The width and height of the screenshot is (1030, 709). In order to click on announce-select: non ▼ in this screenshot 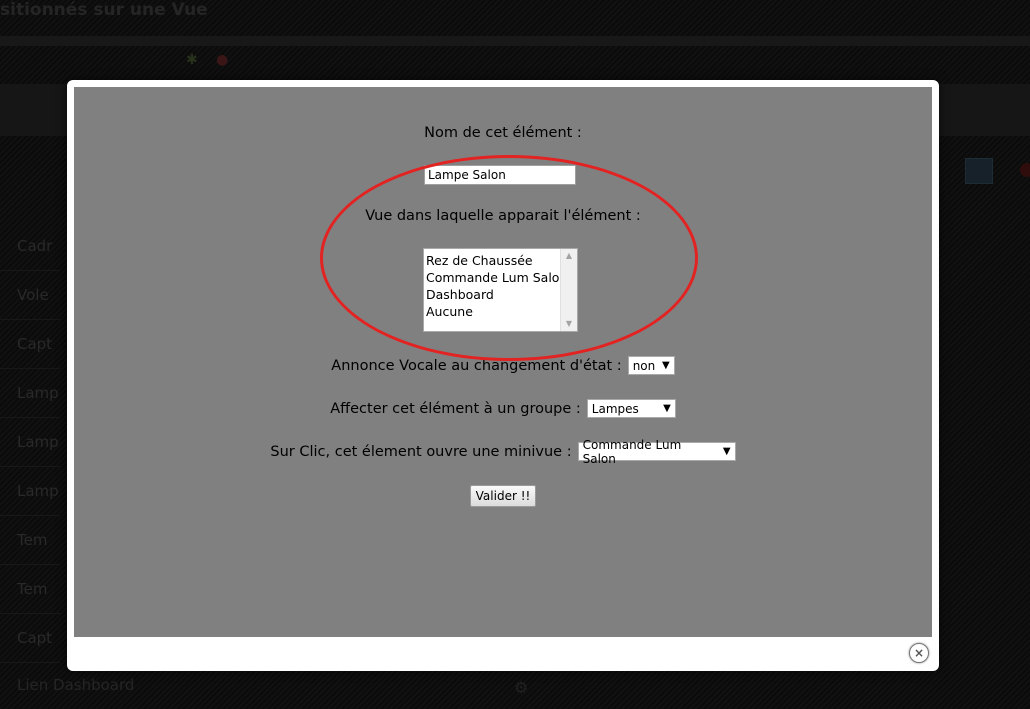, I will do `click(651, 365)`.